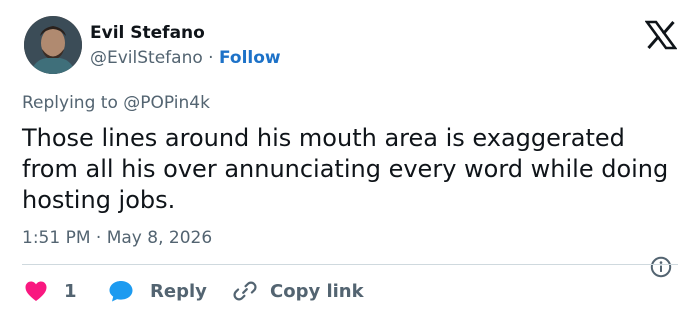 This screenshot has height=318, width=700. What do you see at coordinates (147, 33) in the screenshot?
I see `display-name: Evil Stefano` at bounding box center [147, 33].